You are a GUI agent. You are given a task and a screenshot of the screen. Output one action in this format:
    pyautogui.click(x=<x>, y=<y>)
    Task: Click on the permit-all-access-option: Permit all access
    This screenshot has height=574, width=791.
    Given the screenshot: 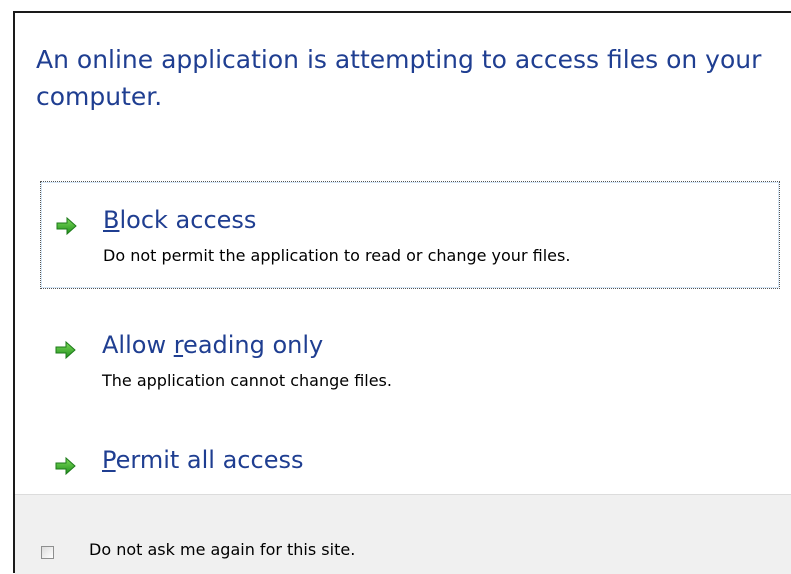 What is the action you would take?
    pyautogui.click(x=410, y=450)
    